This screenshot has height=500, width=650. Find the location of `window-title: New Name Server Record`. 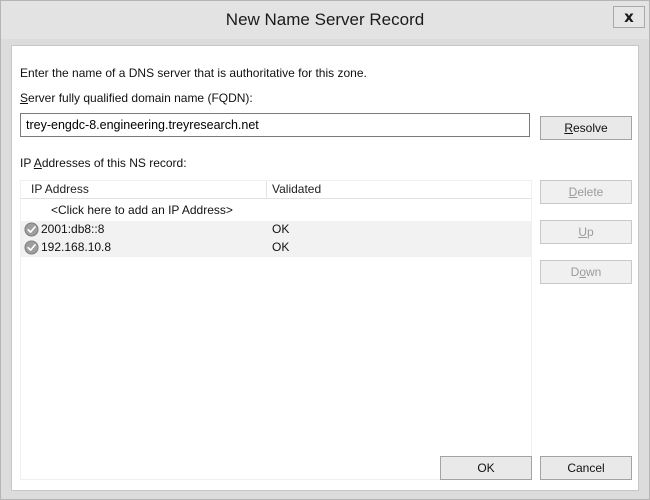

window-title: New Name Server Record is located at coordinates (325, 19).